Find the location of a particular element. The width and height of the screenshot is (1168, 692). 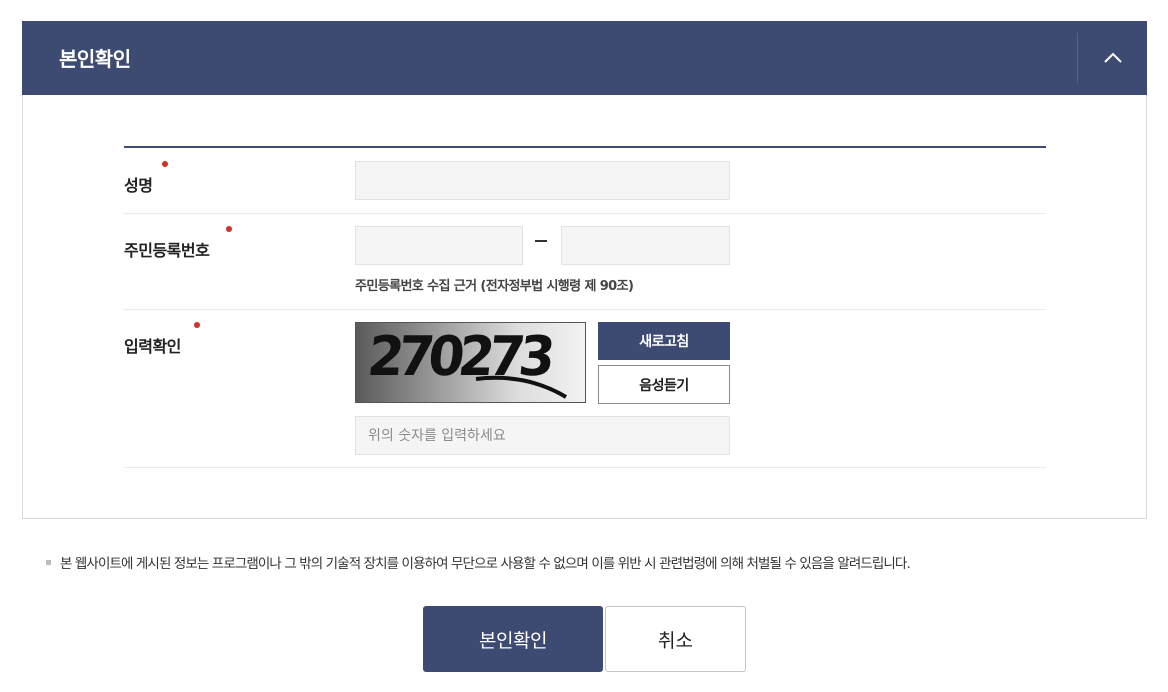

rrn-first-input is located at coordinates (439, 245).